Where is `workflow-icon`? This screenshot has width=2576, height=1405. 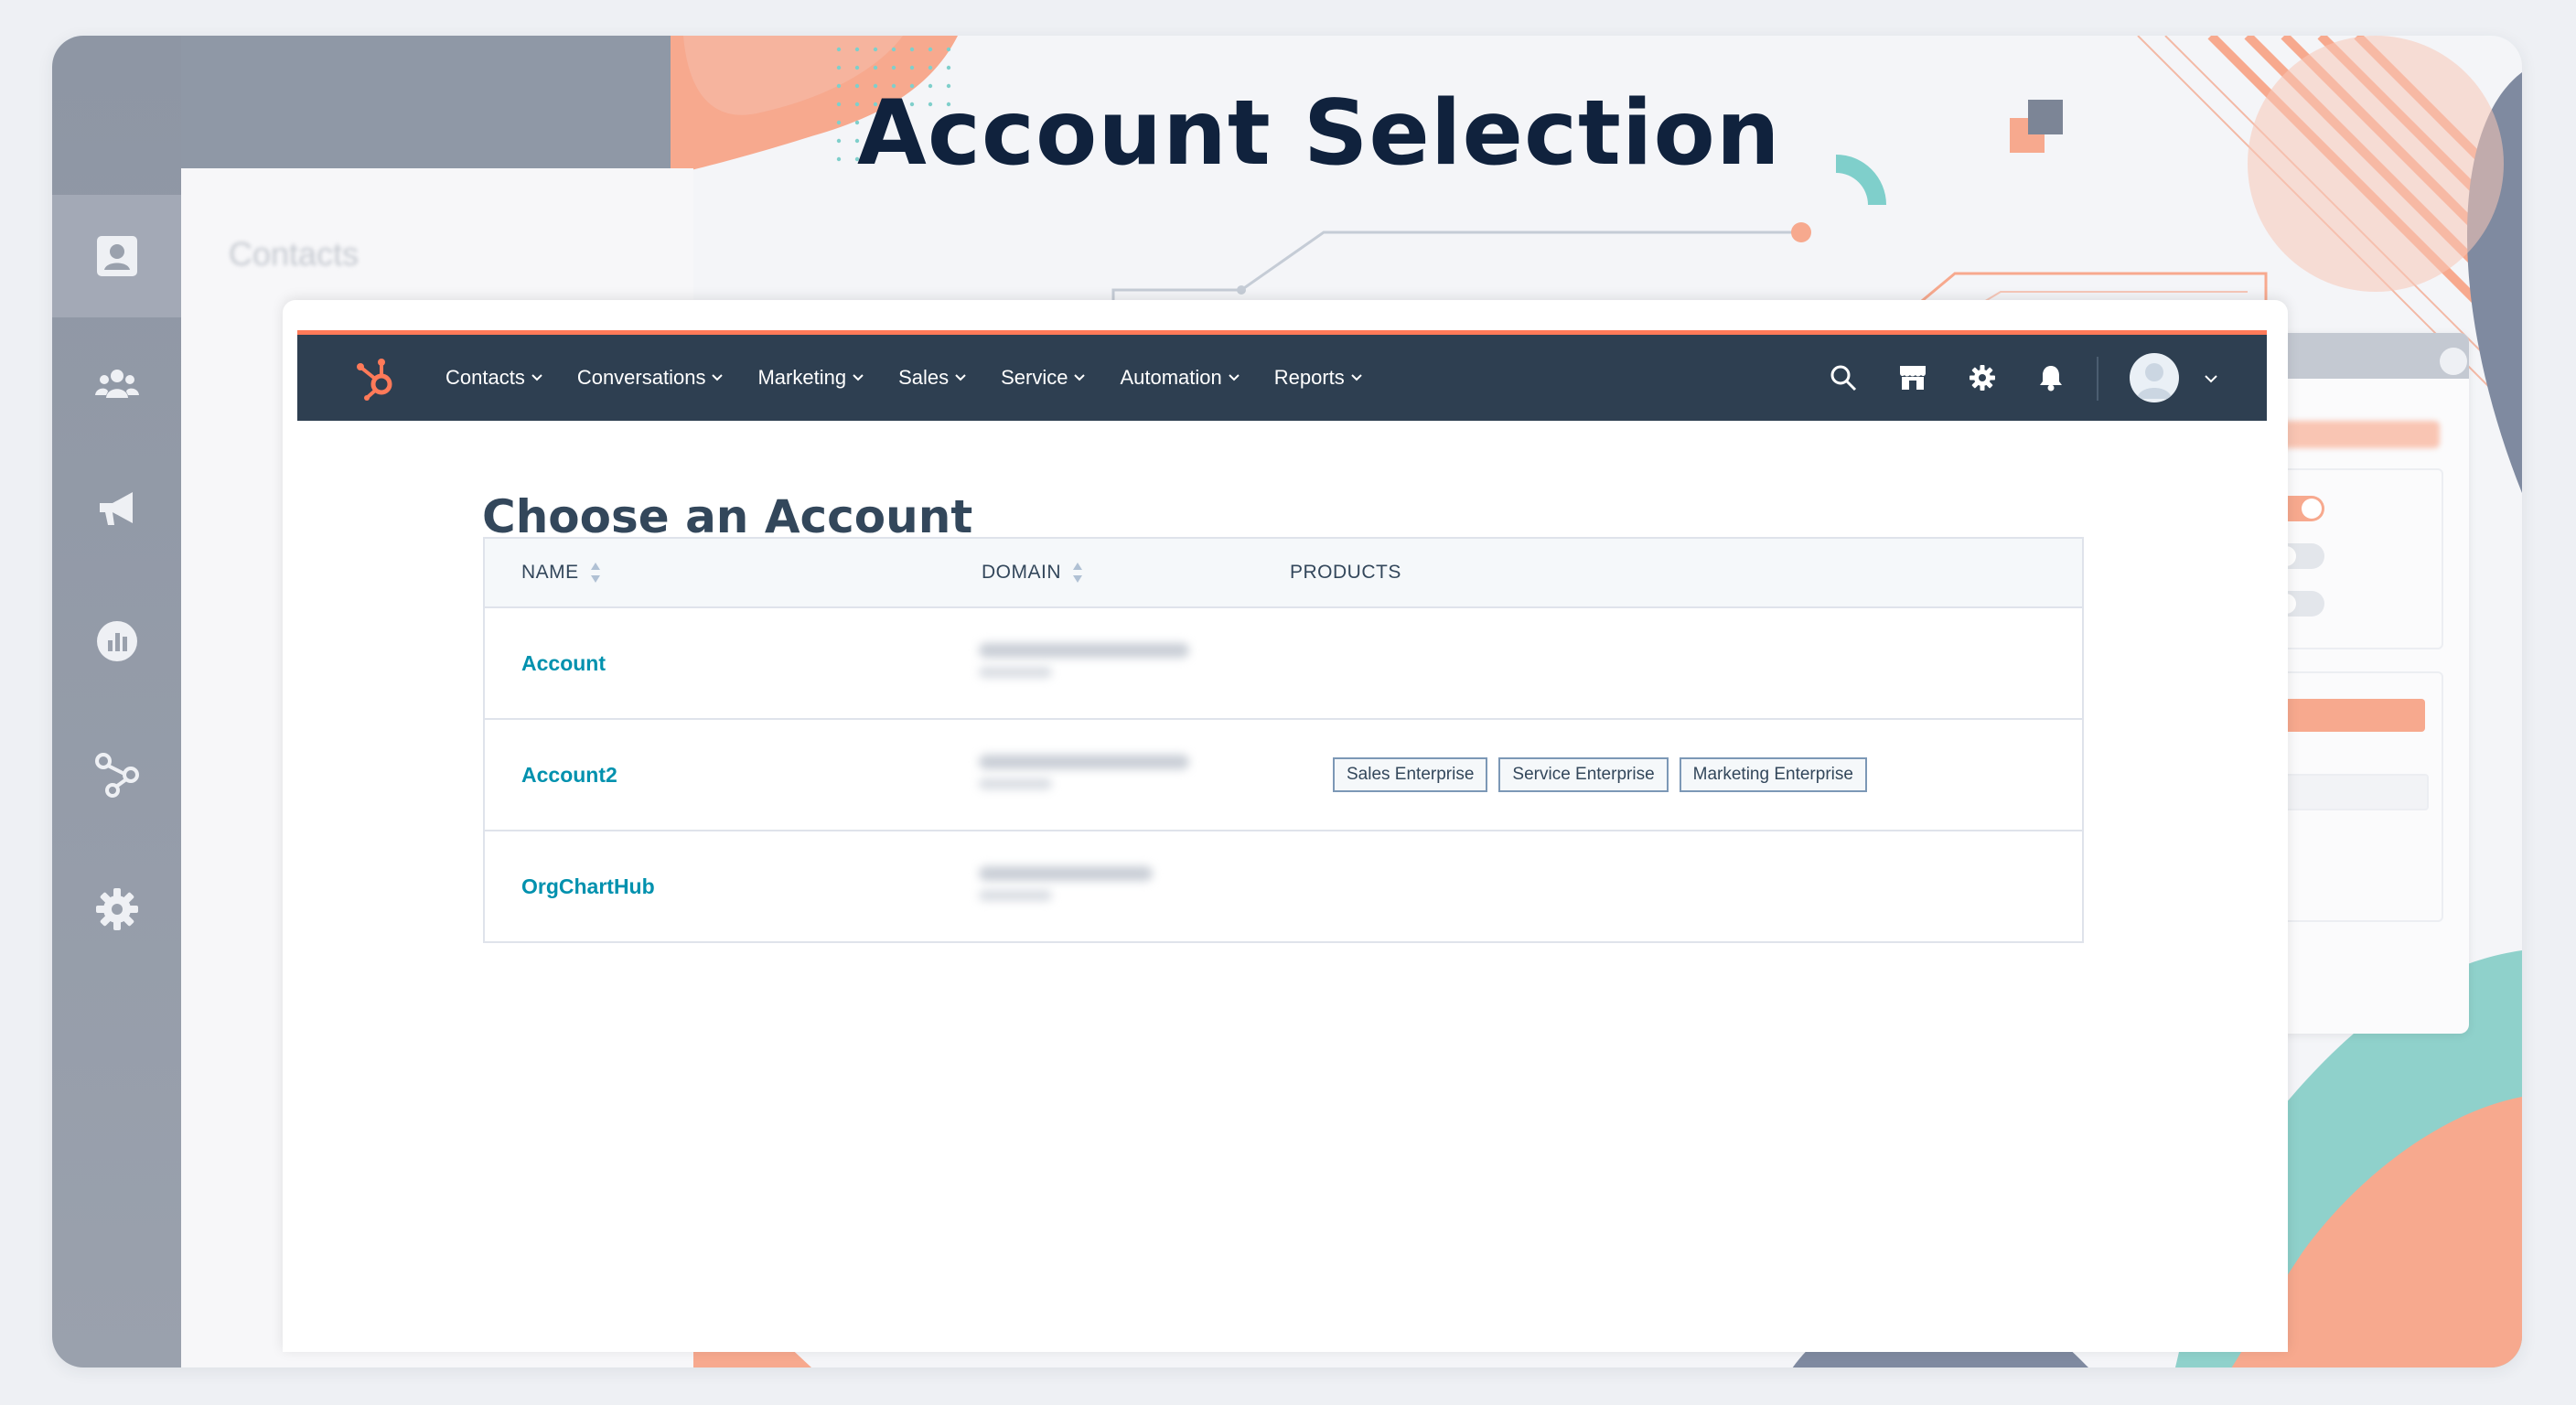 workflow-icon is located at coordinates (117, 775).